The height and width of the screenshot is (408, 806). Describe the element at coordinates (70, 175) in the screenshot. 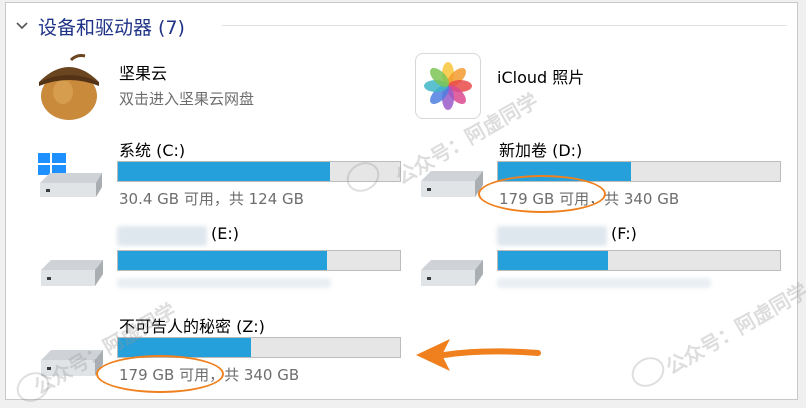

I see `windows-drive-icon` at that location.